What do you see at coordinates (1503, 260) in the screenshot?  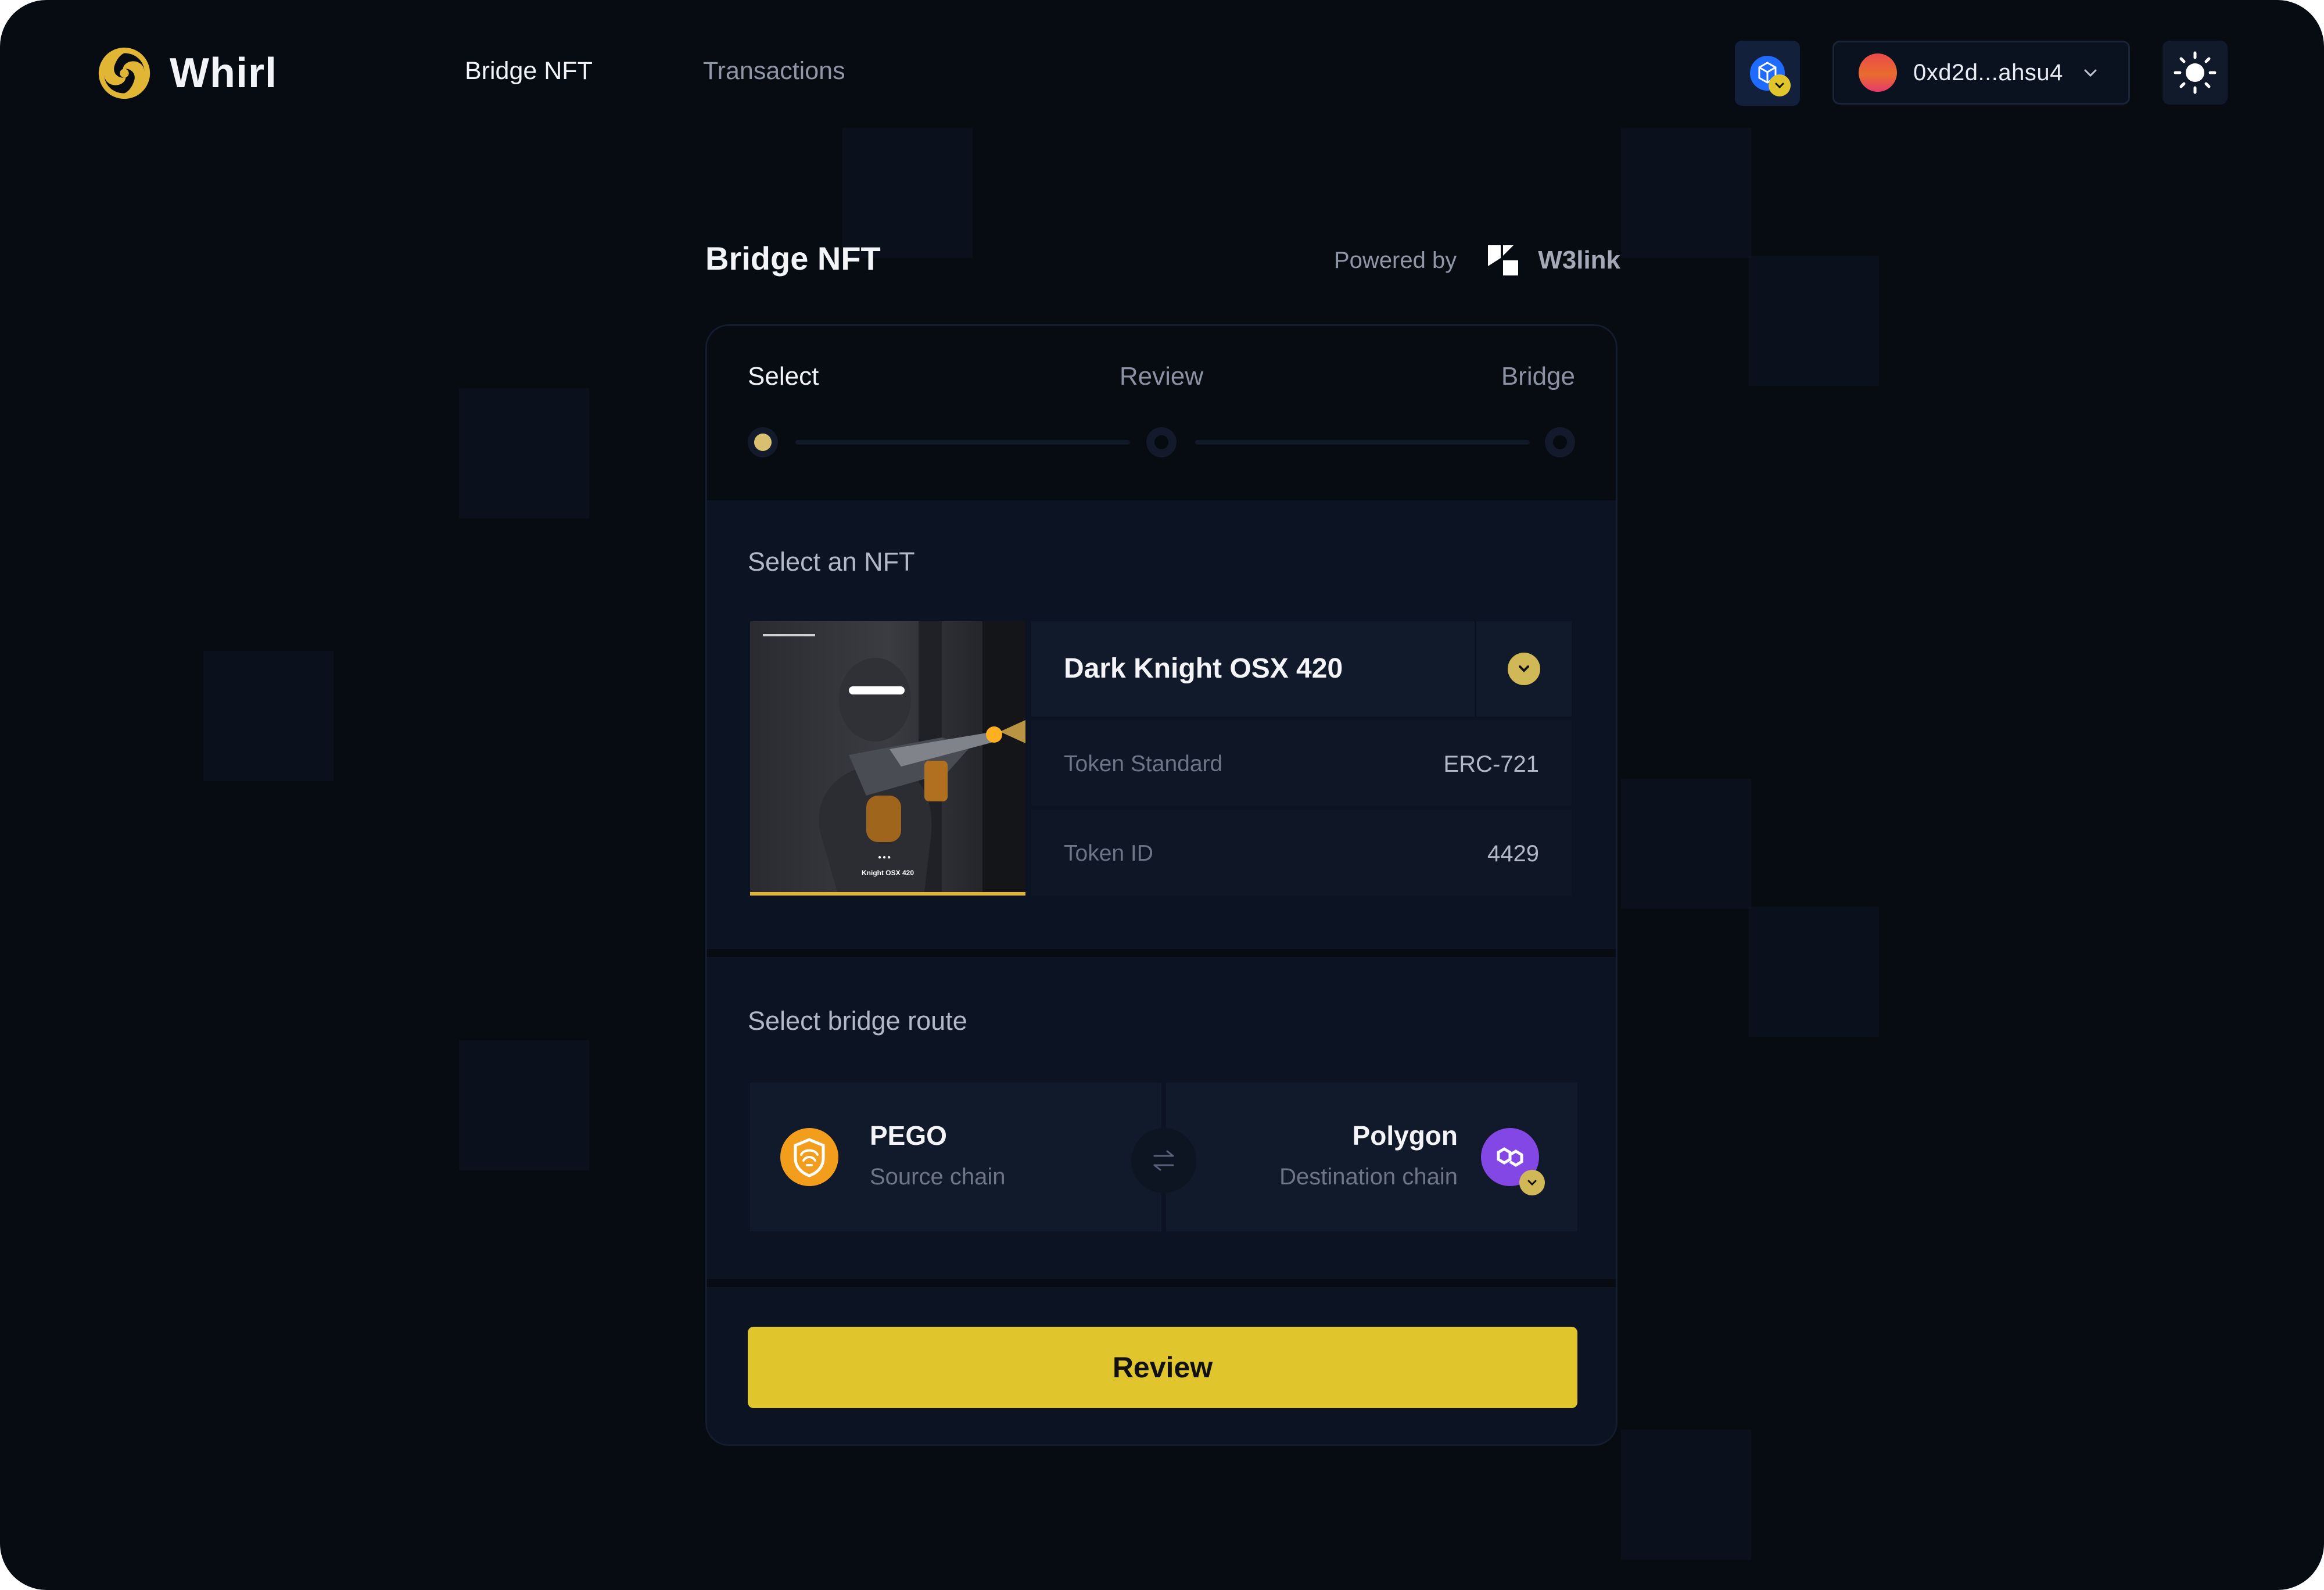 I see `w3link-logo-icon` at bounding box center [1503, 260].